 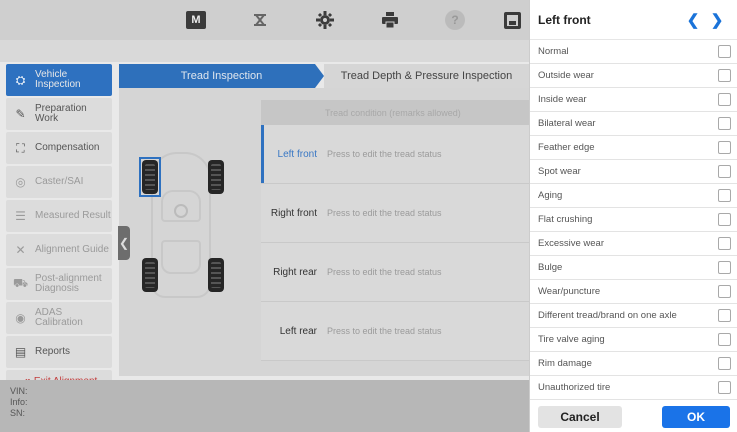 What do you see at coordinates (20, 318) in the screenshot?
I see `adas-icon: ◉` at bounding box center [20, 318].